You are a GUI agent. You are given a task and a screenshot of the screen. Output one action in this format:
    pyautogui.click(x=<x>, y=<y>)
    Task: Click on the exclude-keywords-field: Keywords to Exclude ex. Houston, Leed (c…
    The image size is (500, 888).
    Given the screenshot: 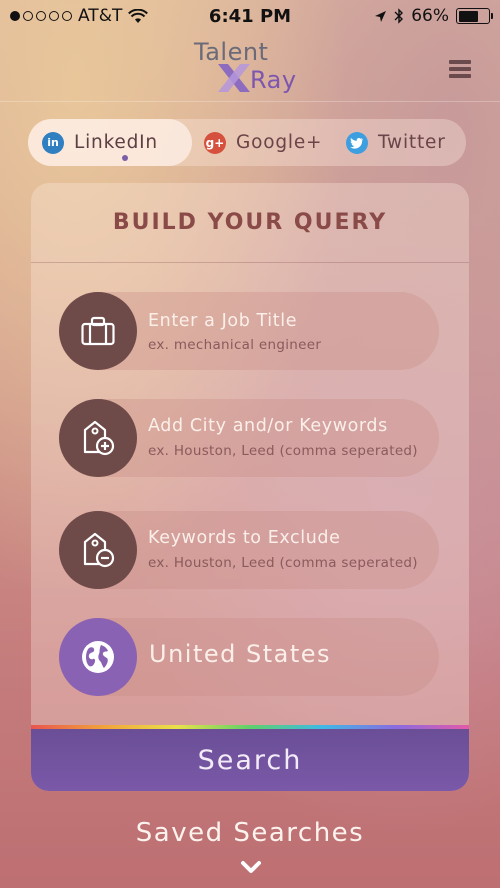 What is the action you would take?
    pyautogui.click(x=249, y=550)
    